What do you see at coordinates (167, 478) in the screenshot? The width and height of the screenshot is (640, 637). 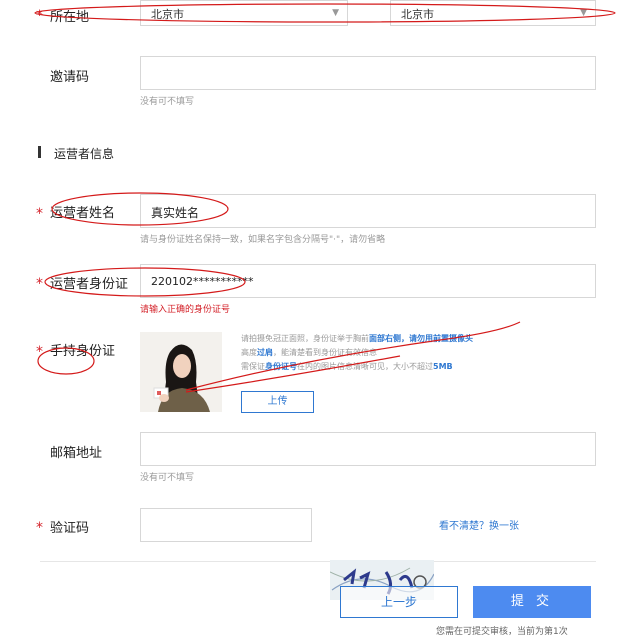 I see `email-hint: 没有可不填写` at bounding box center [167, 478].